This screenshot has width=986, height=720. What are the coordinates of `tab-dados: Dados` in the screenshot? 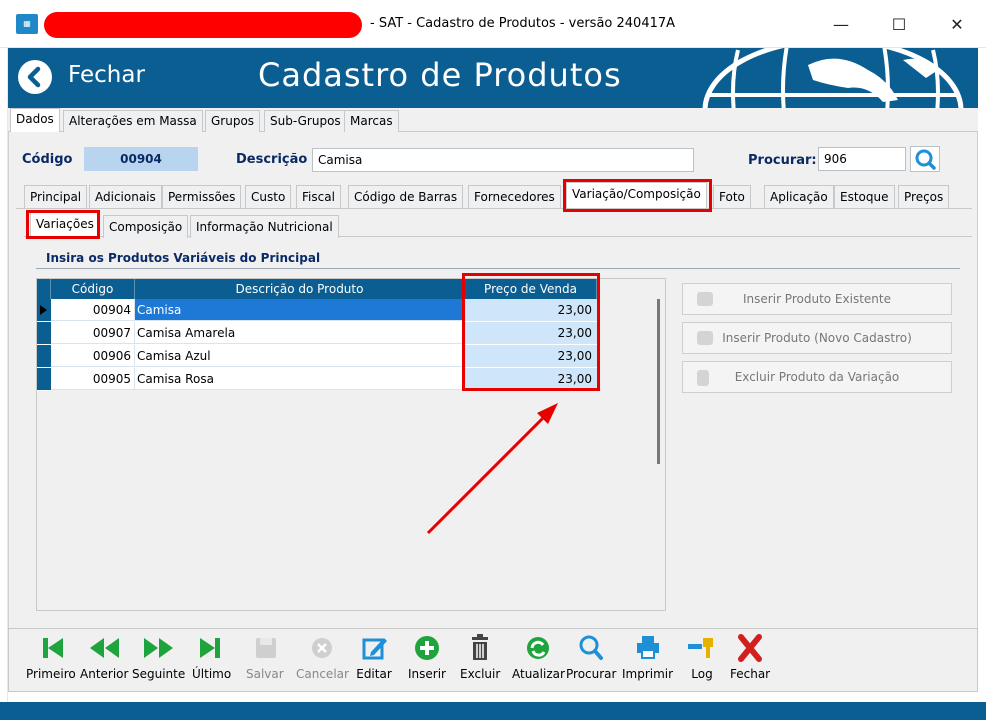 It's located at (35, 120).